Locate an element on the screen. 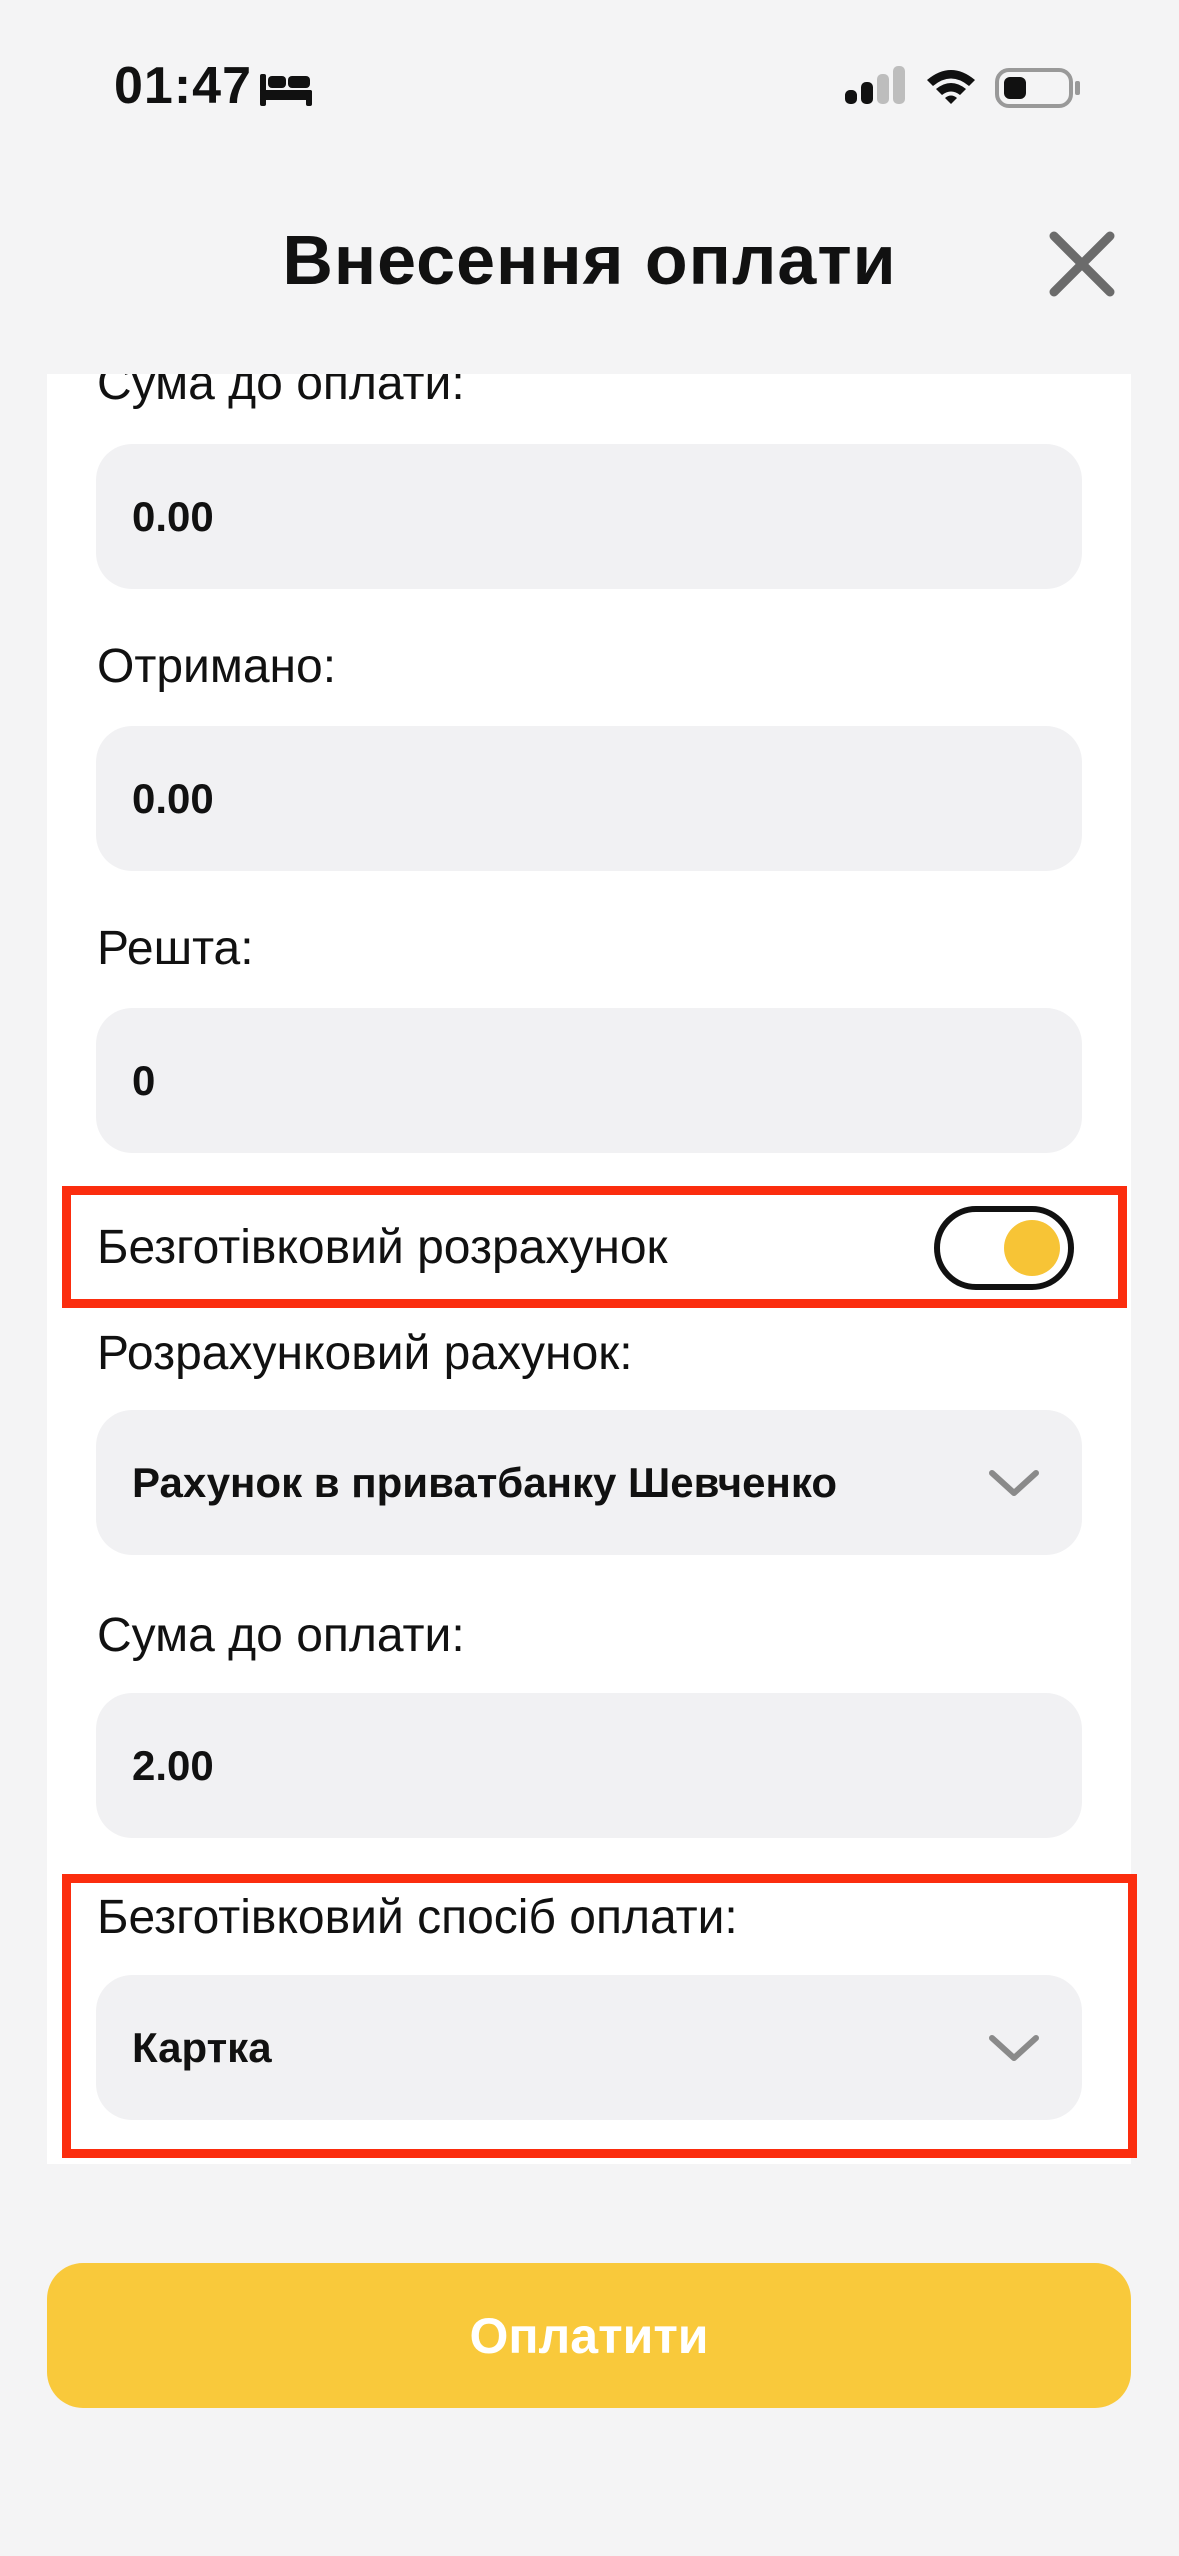  cashless-method-label: Безготівковий спосіб оплати: is located at coordinates (417, 1917).